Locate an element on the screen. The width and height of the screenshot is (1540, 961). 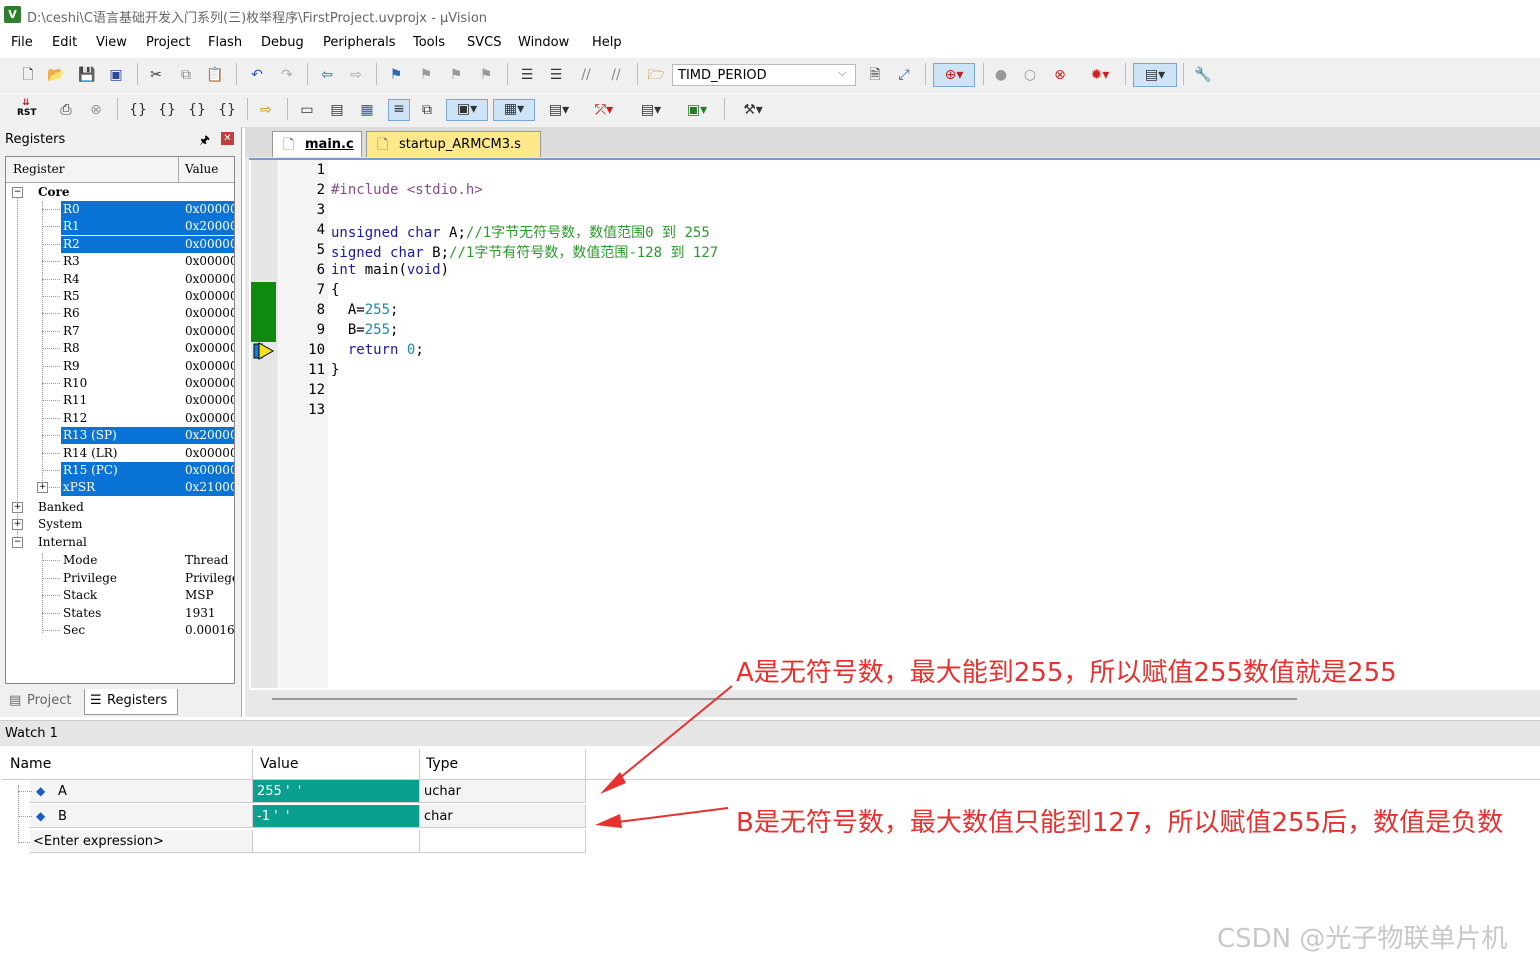
code-line: #include <stdio.h> is located at coordinates (407, 190).